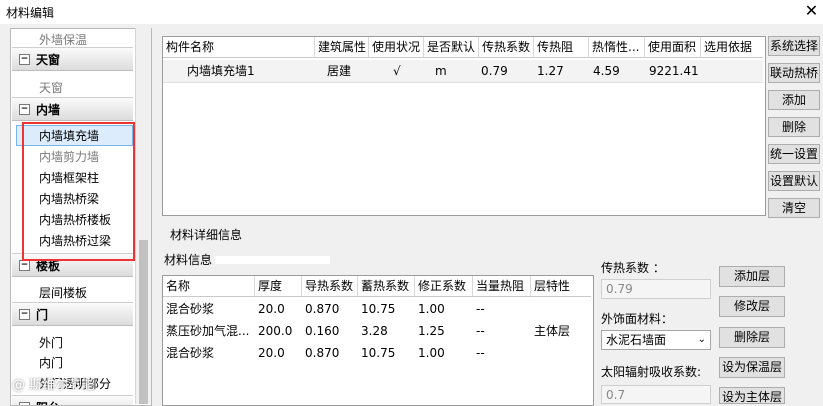 The width and height of the screenshot is (823, 406). Describe the element at coordinates (221, 71) in the screenshot. I see `cell-name: 内墙填充墙1` at that location.